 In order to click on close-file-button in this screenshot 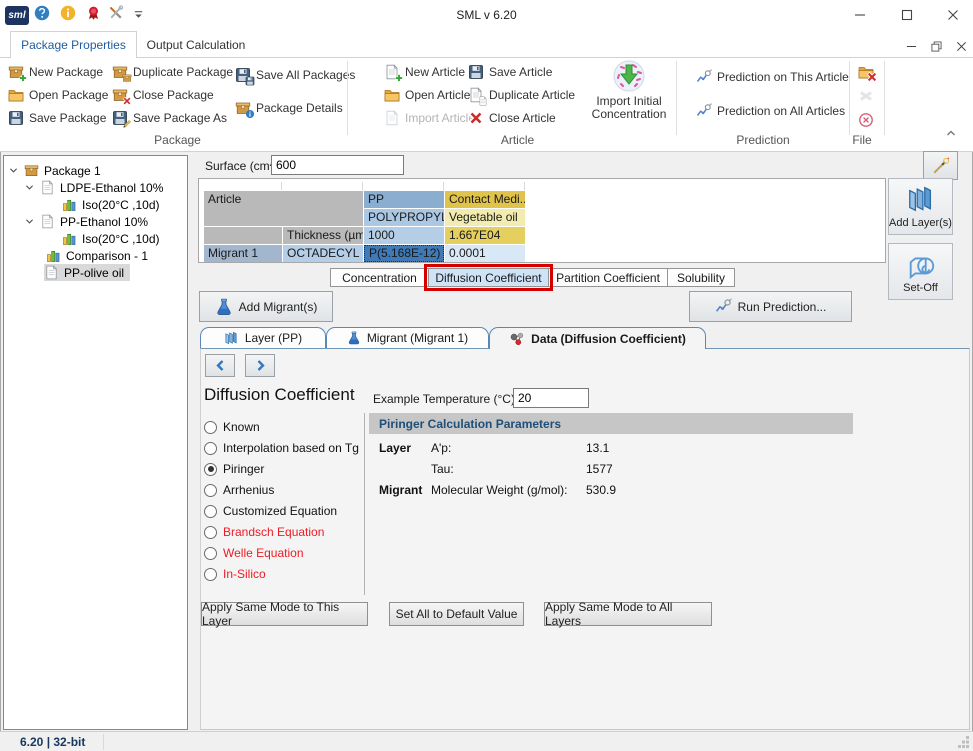, I will do `click(866, 72)`.